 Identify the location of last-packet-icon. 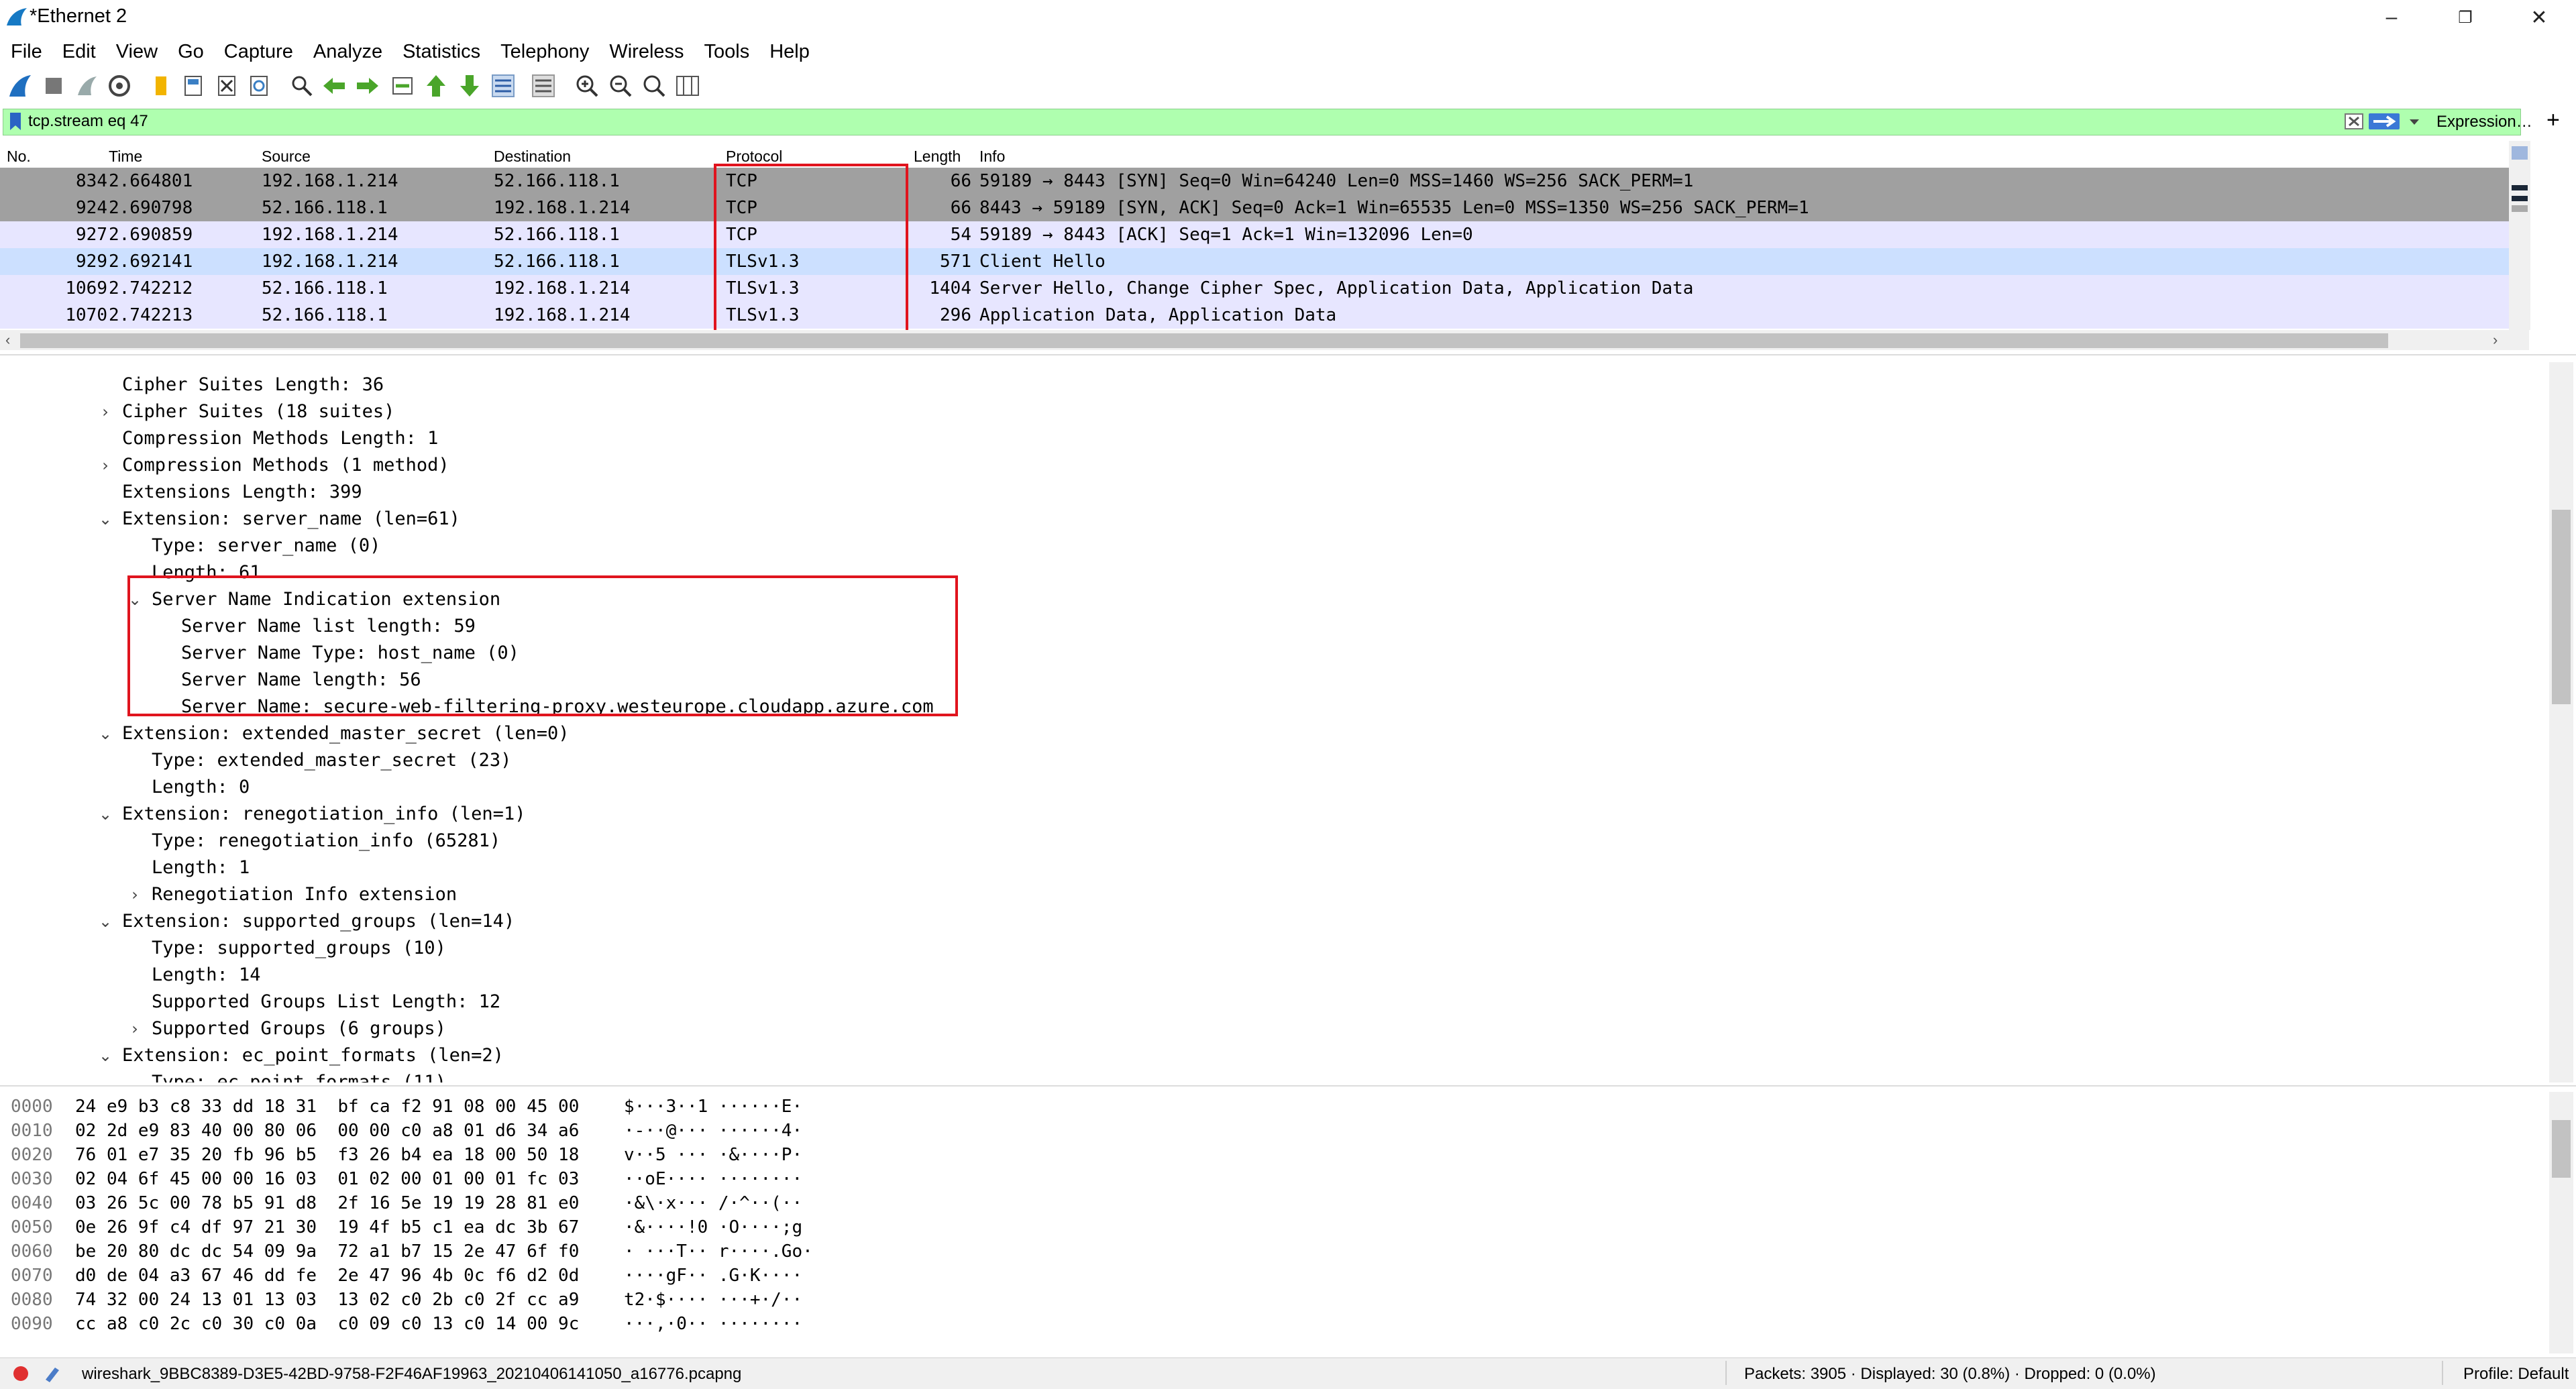
(469, 85).